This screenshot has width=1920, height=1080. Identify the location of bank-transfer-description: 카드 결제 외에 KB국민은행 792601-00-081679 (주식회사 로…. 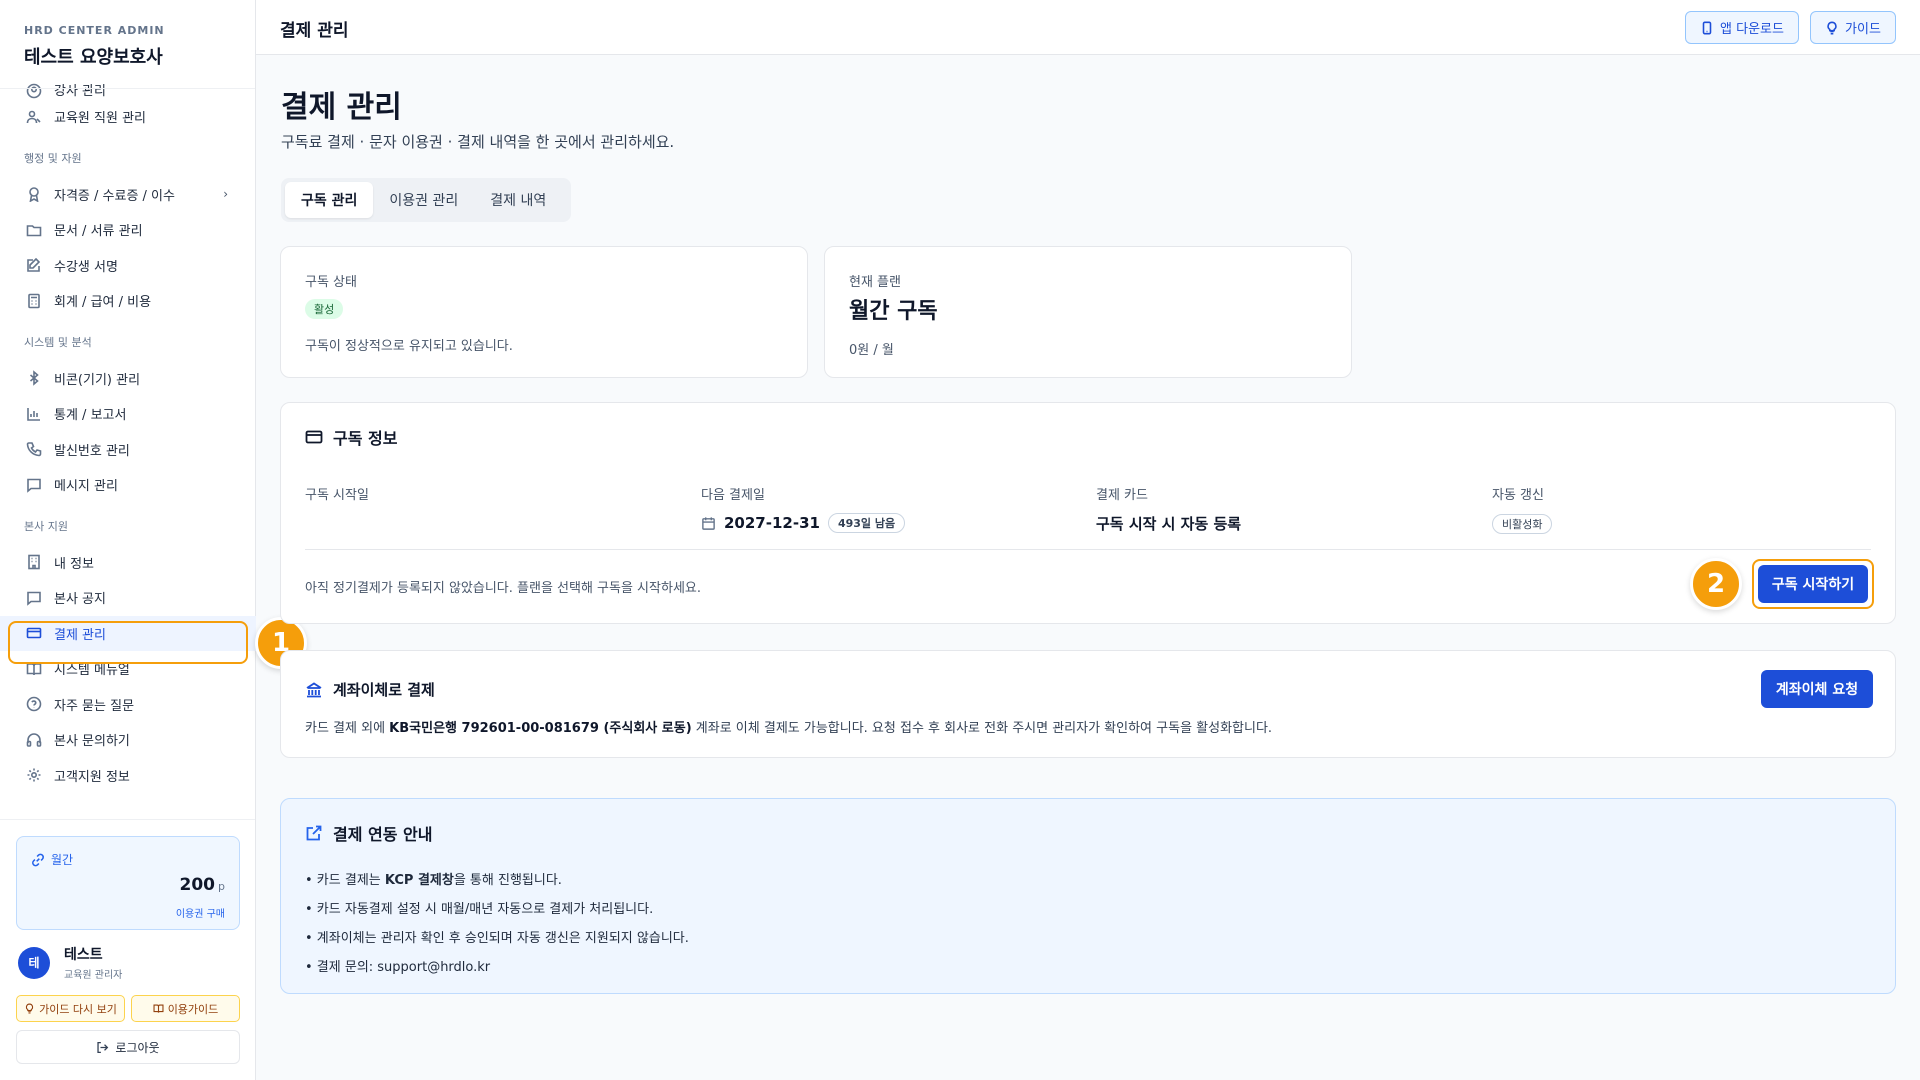
(788, 726).